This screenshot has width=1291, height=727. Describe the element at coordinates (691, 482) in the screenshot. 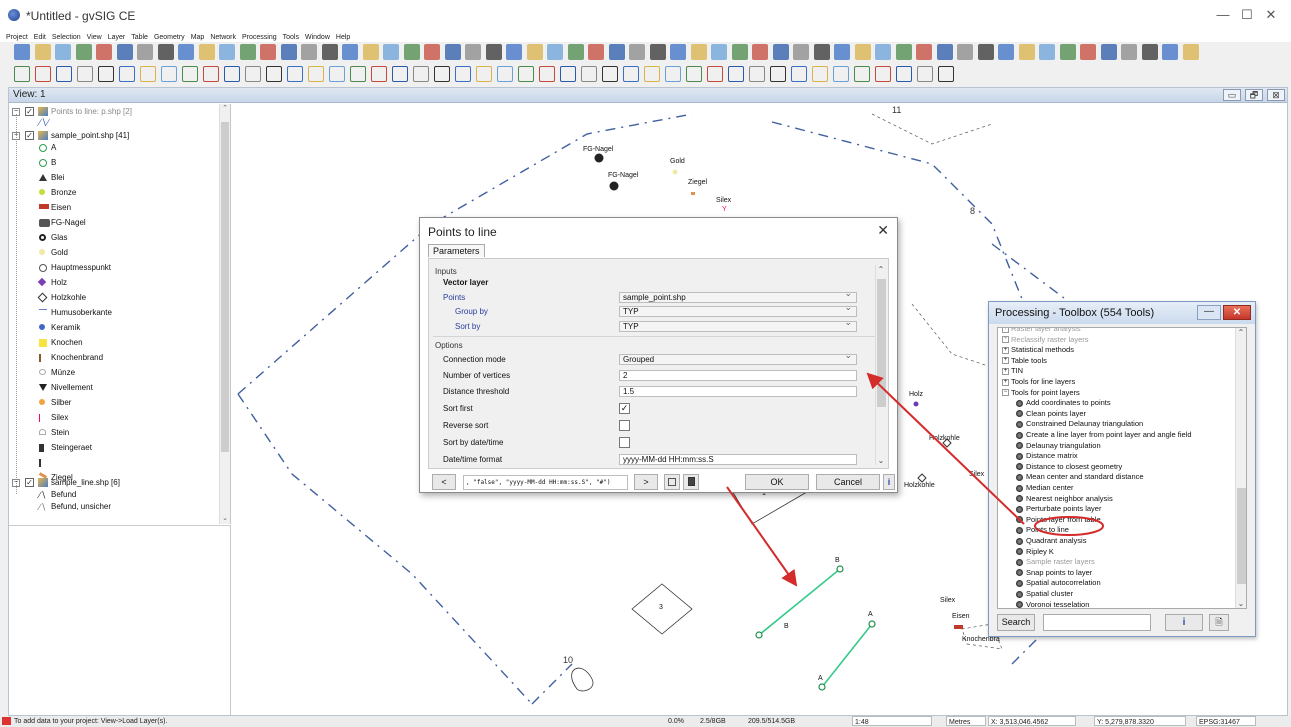

I see `paste-command-button` at that location.